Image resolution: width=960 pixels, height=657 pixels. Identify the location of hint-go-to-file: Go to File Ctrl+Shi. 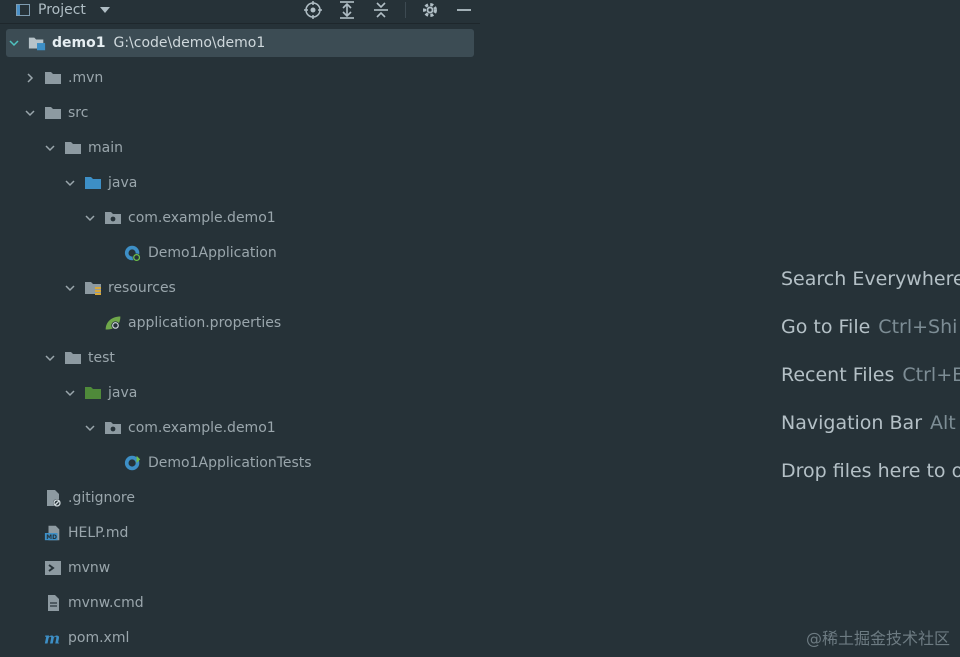
(869, 327).